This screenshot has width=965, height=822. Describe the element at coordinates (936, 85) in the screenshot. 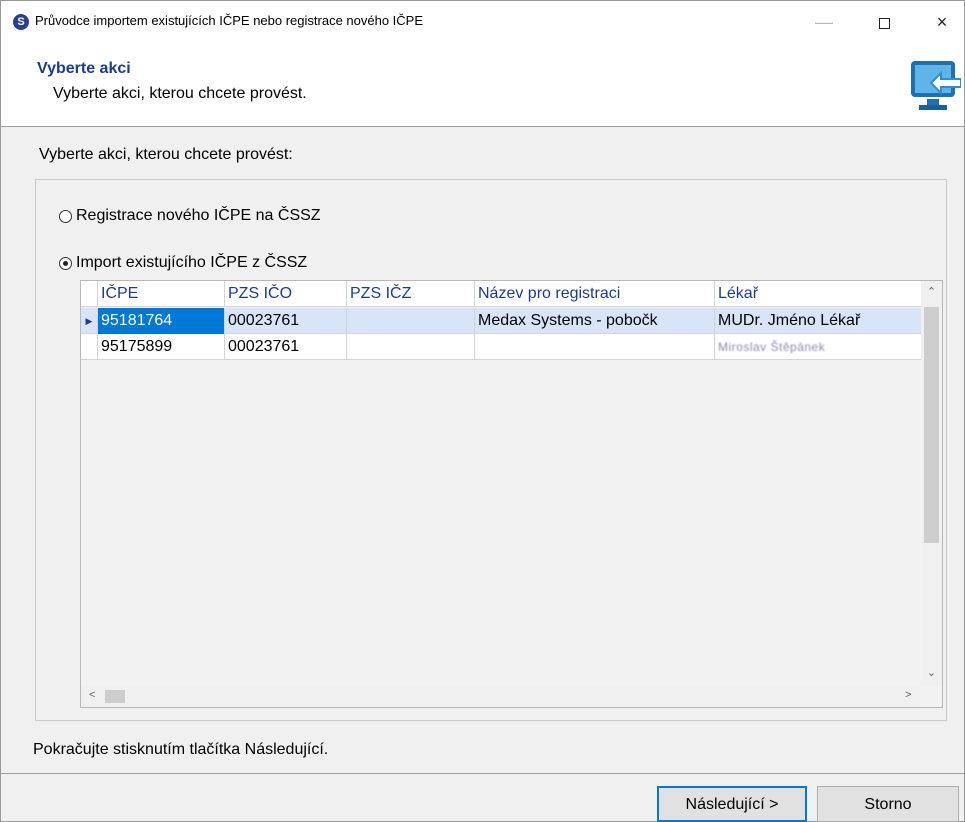

I see `import-computer-icon` at that location.